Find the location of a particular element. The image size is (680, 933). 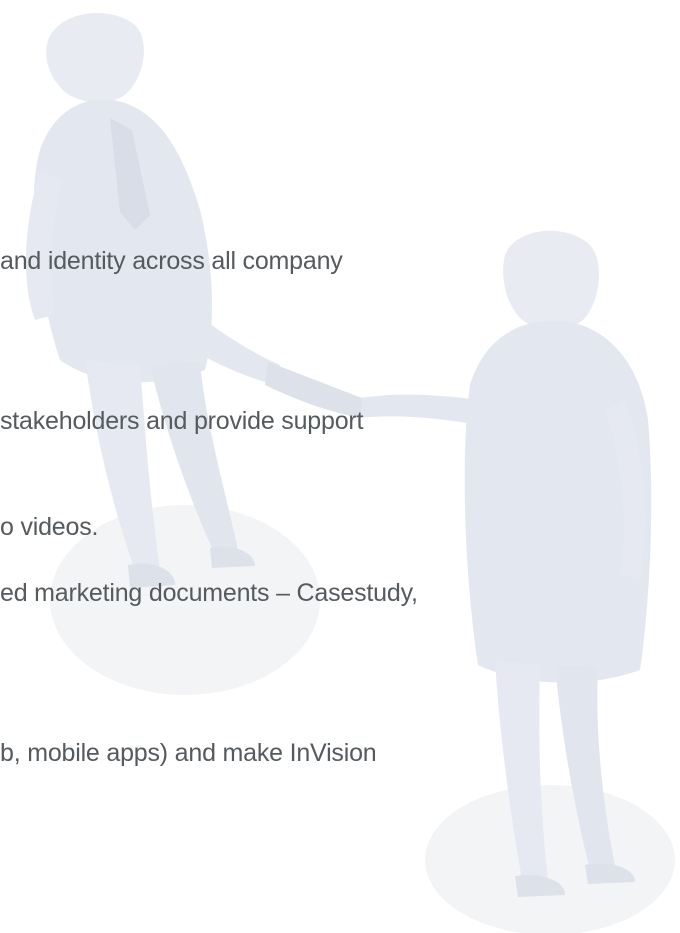

text-line-videos: o videos. is located at coordinates (49, 527).